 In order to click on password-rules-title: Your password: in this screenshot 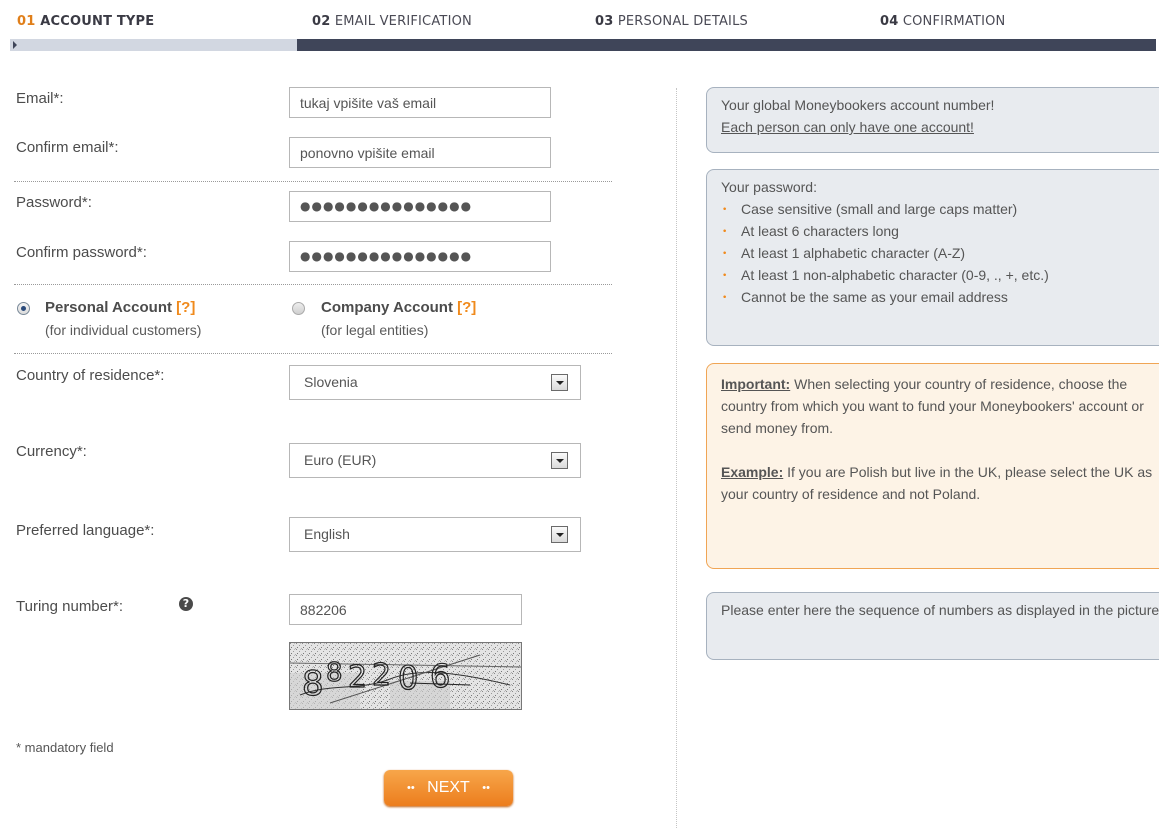, I will do `click(769, 187)`.